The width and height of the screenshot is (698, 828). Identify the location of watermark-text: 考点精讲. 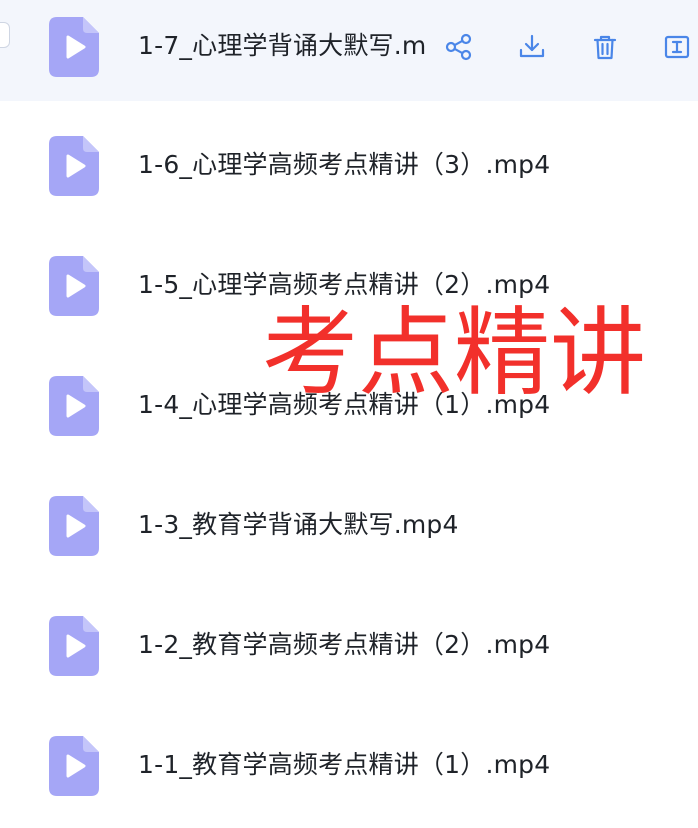
(454, 353).